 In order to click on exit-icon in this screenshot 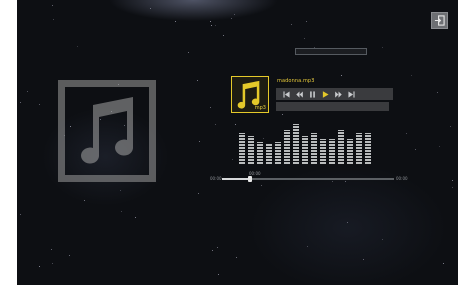, I will do `click(439, 20)`.